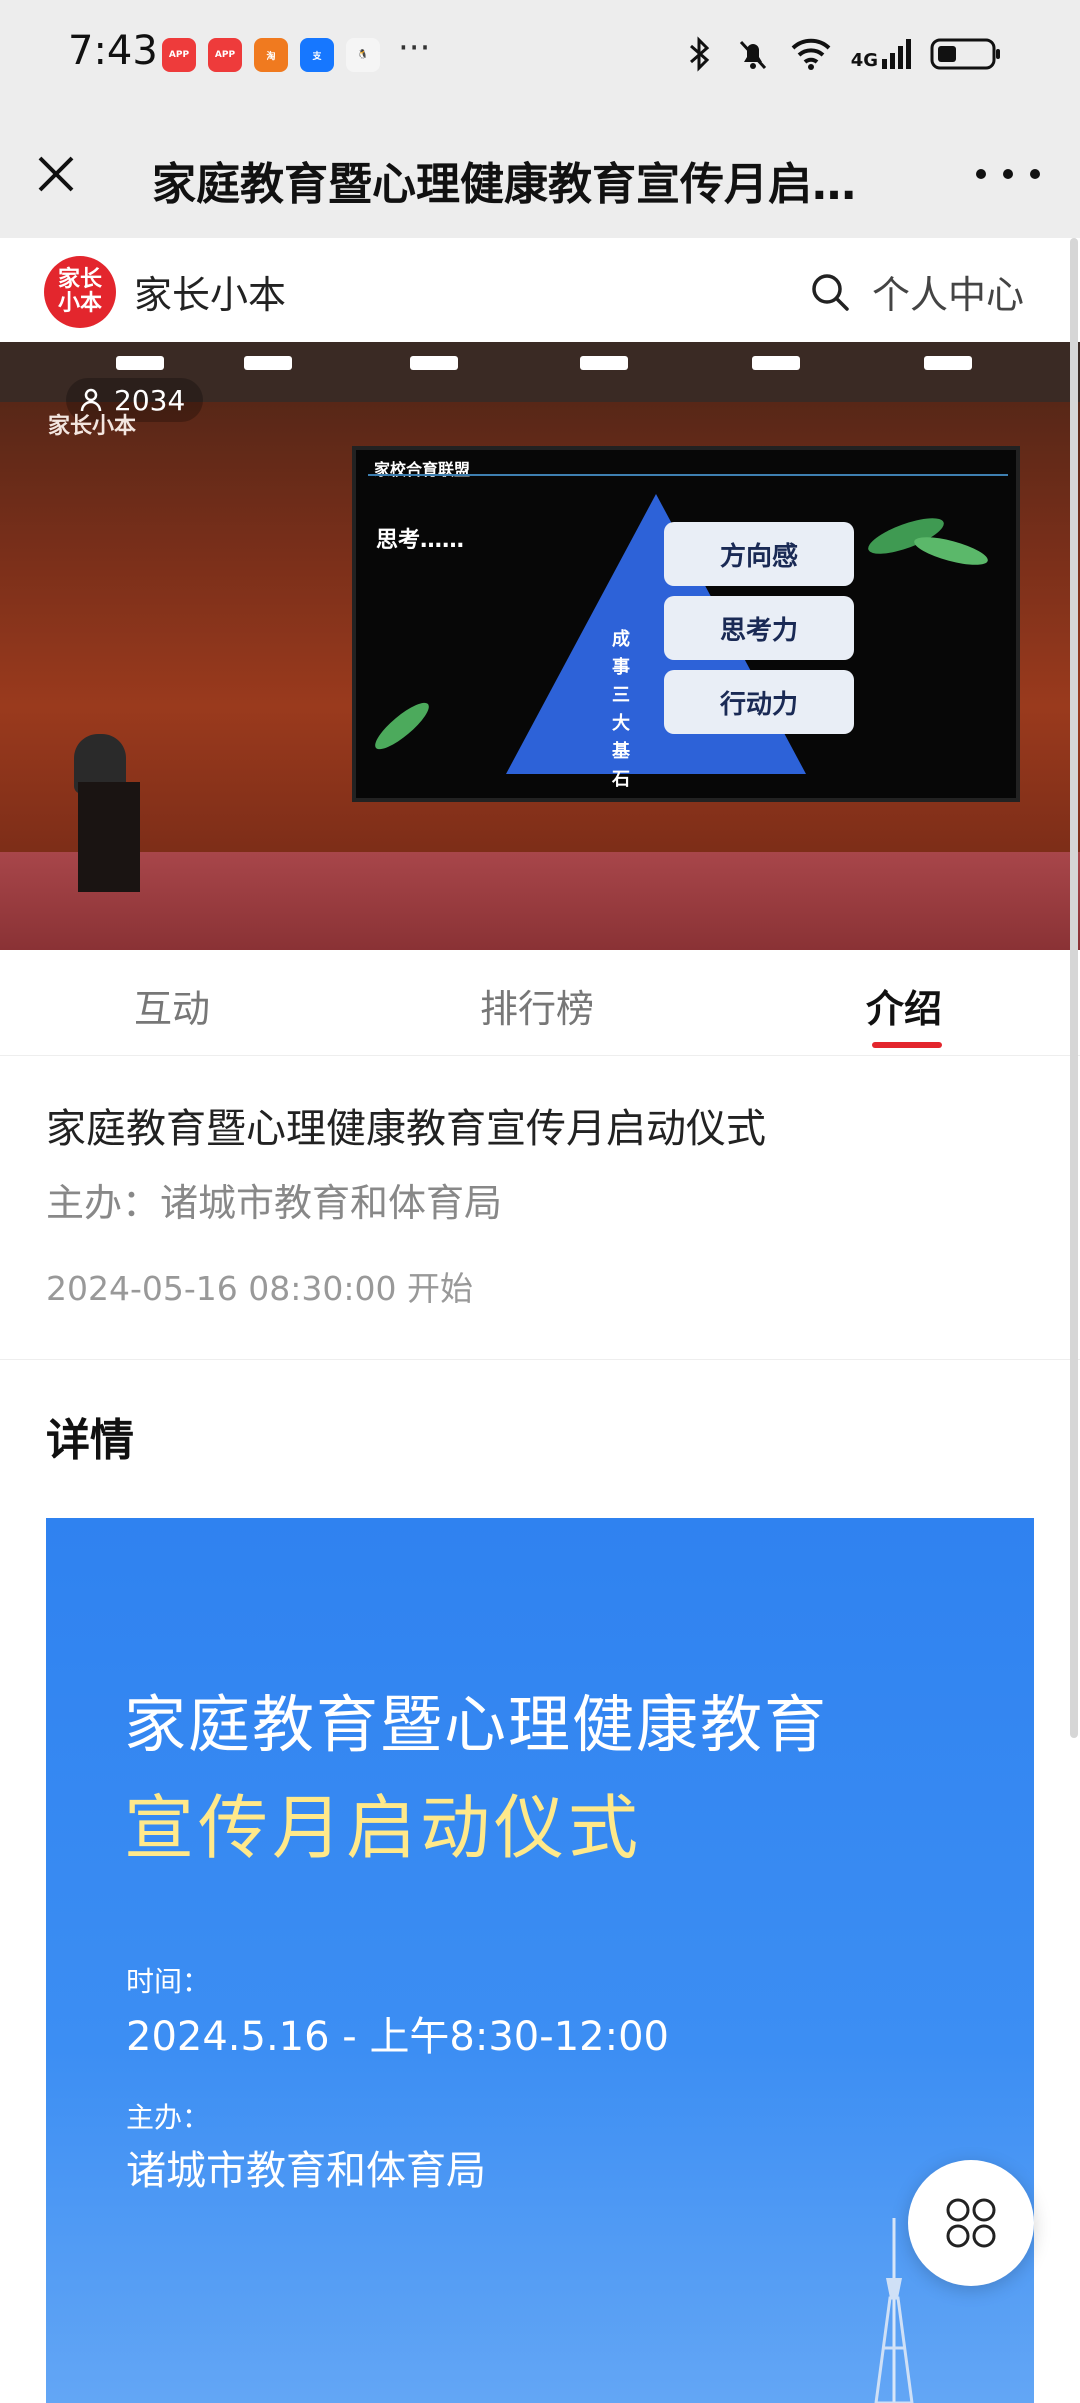 The width and height of the screenshot is (1080, 2403). What do you see at coordinates (210, 291) in the screenshot?
I see `brand-name: 家长小本` at bounding box center [210, 291].